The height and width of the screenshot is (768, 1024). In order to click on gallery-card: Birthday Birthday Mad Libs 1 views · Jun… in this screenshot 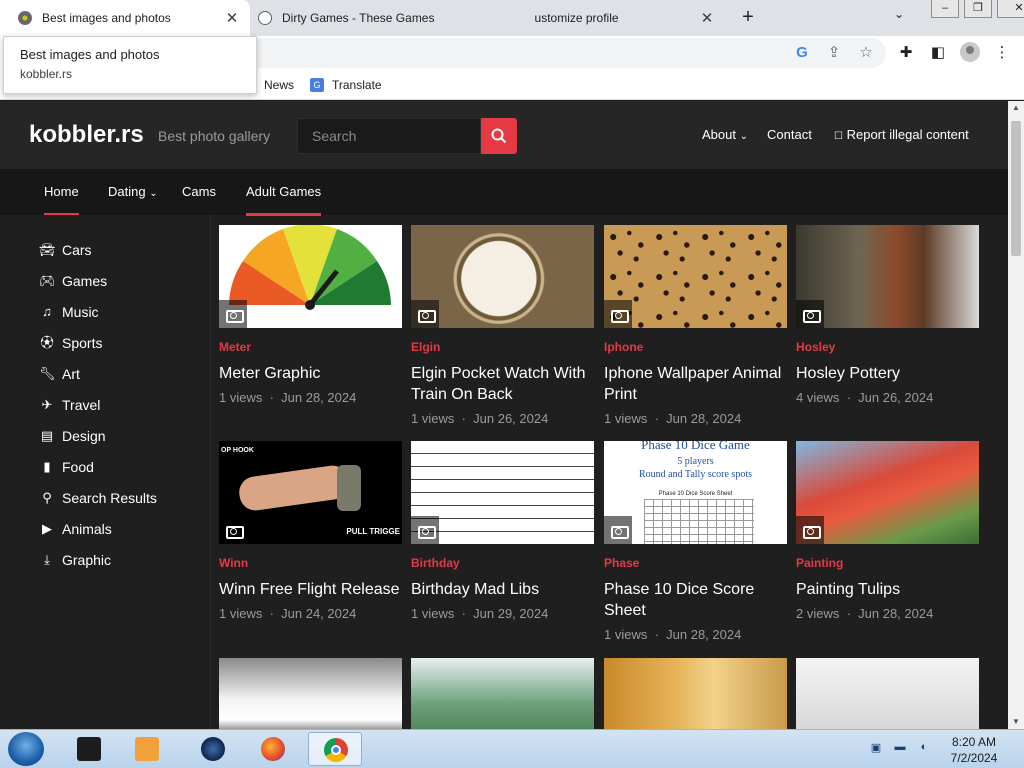, I will do `click(502, 531)`.